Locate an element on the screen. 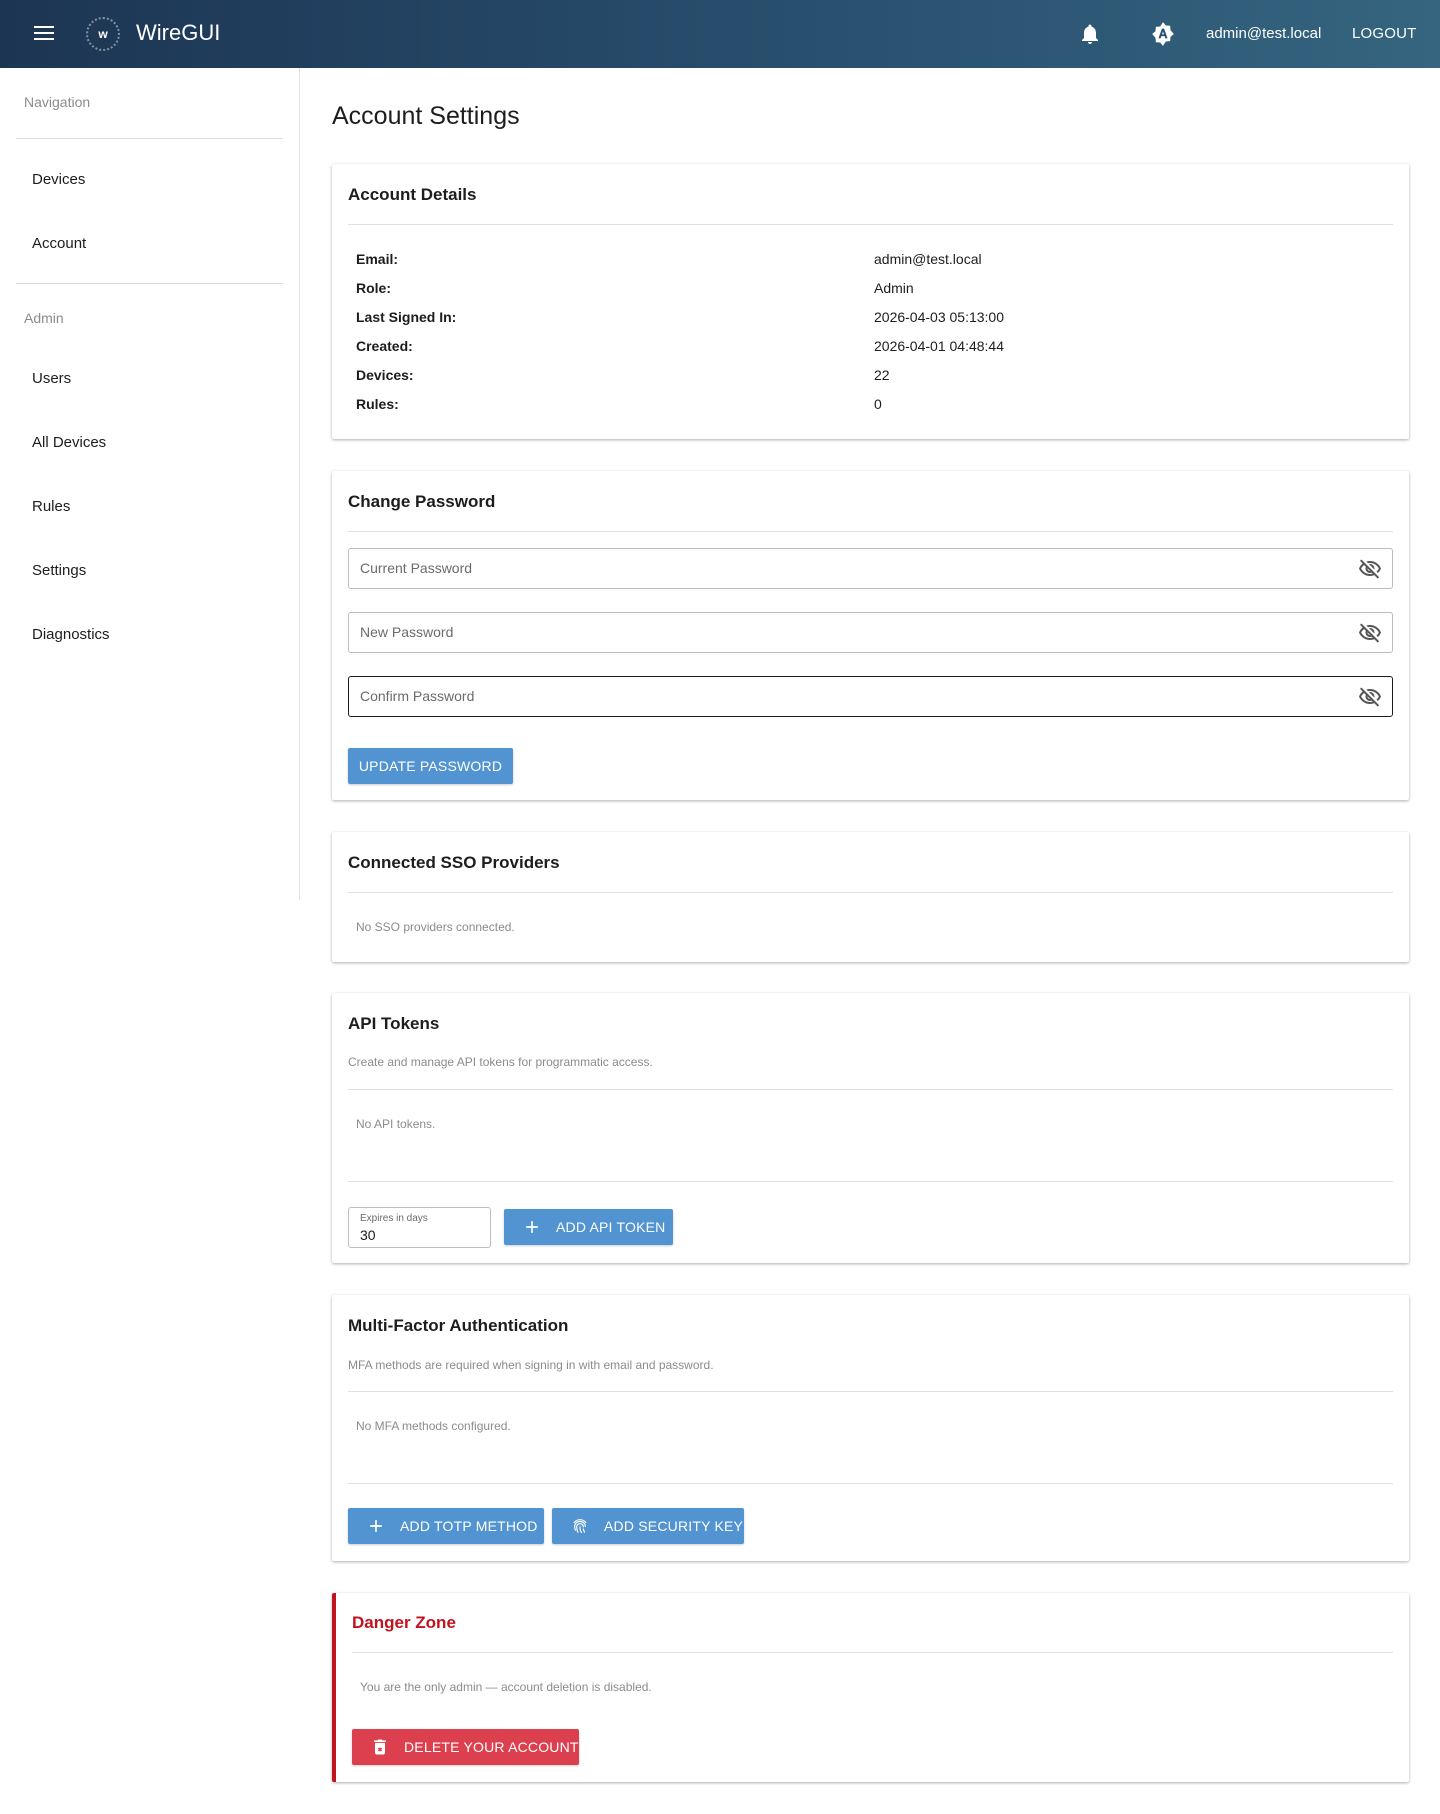  detail-value-role: Admin is located at coordinates (894, 288).